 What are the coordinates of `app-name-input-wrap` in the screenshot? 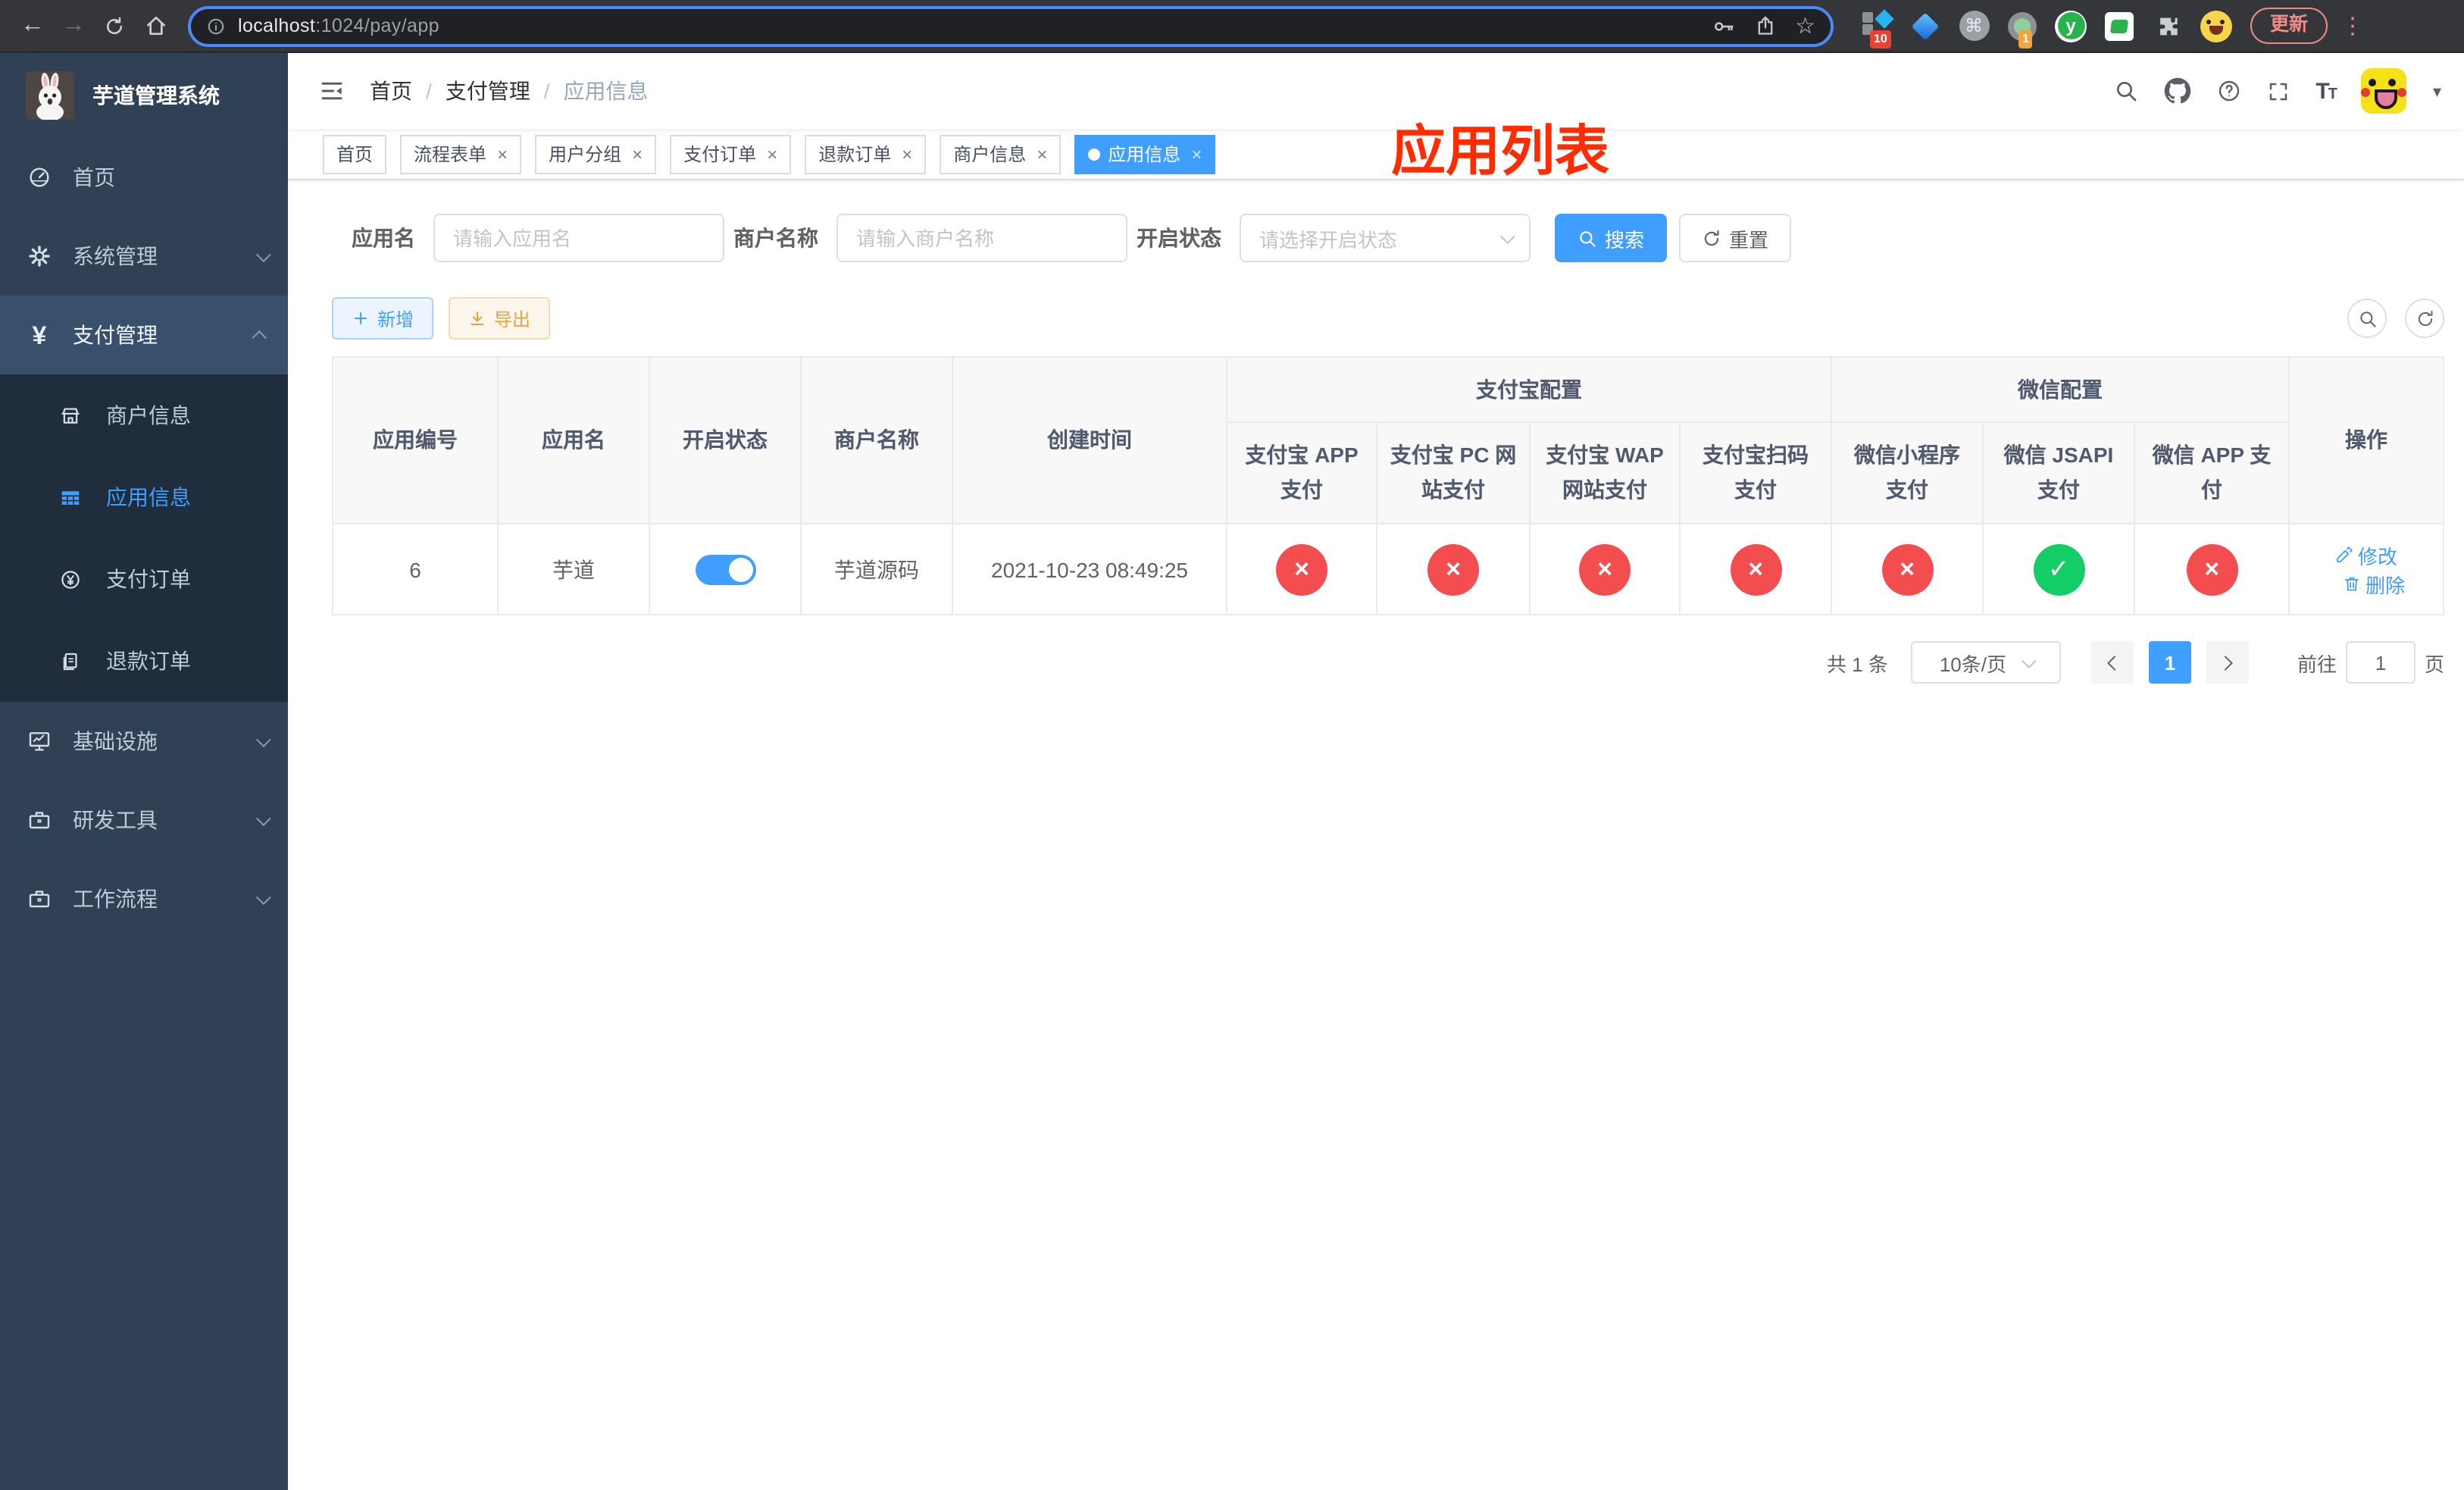 It's located at (578, 238).